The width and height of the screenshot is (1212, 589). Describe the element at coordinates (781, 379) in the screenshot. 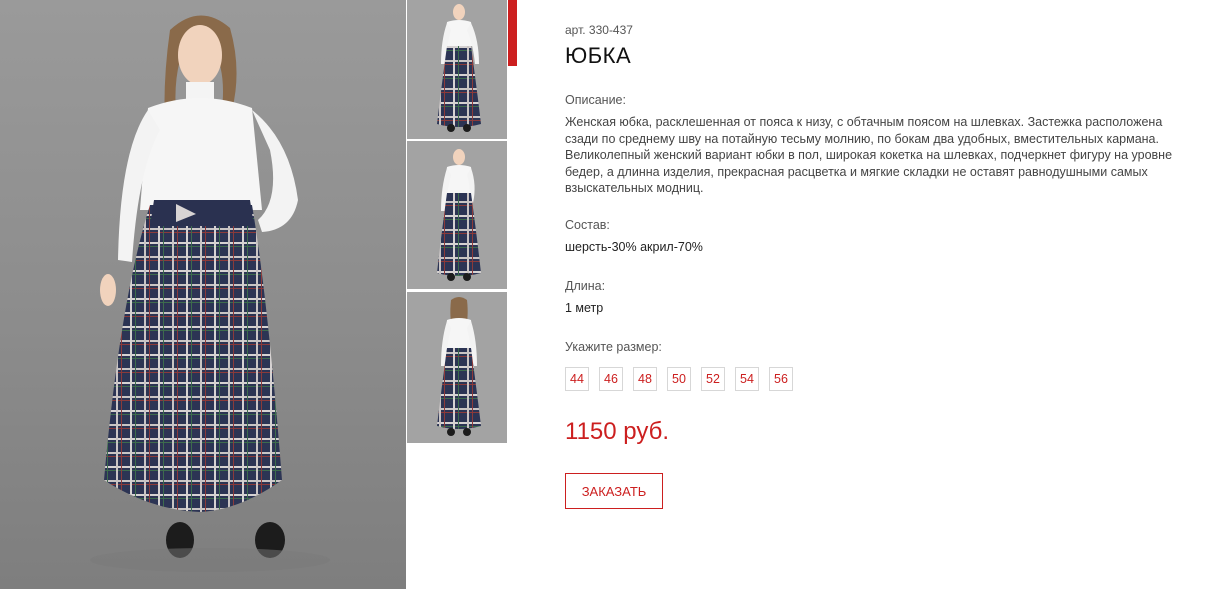

I see `size-option-56: 56` at that location.